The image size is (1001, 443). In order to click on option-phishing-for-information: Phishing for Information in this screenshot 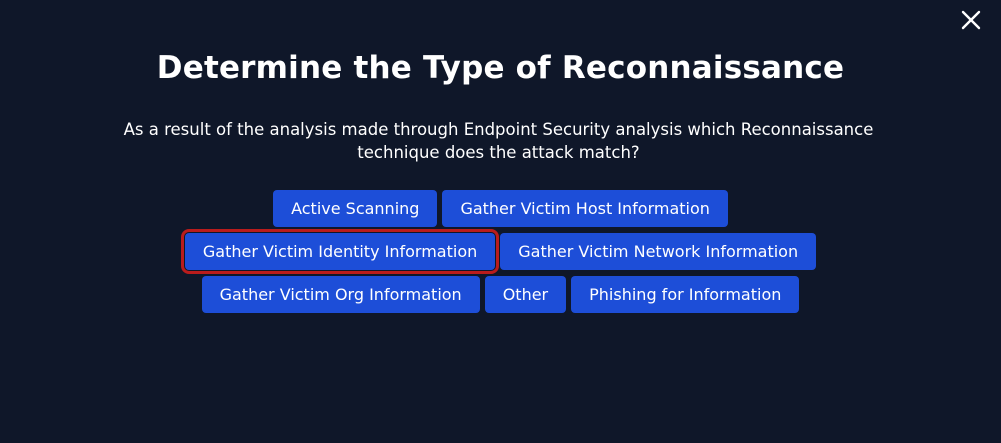, I will do `click(685, 294)`.